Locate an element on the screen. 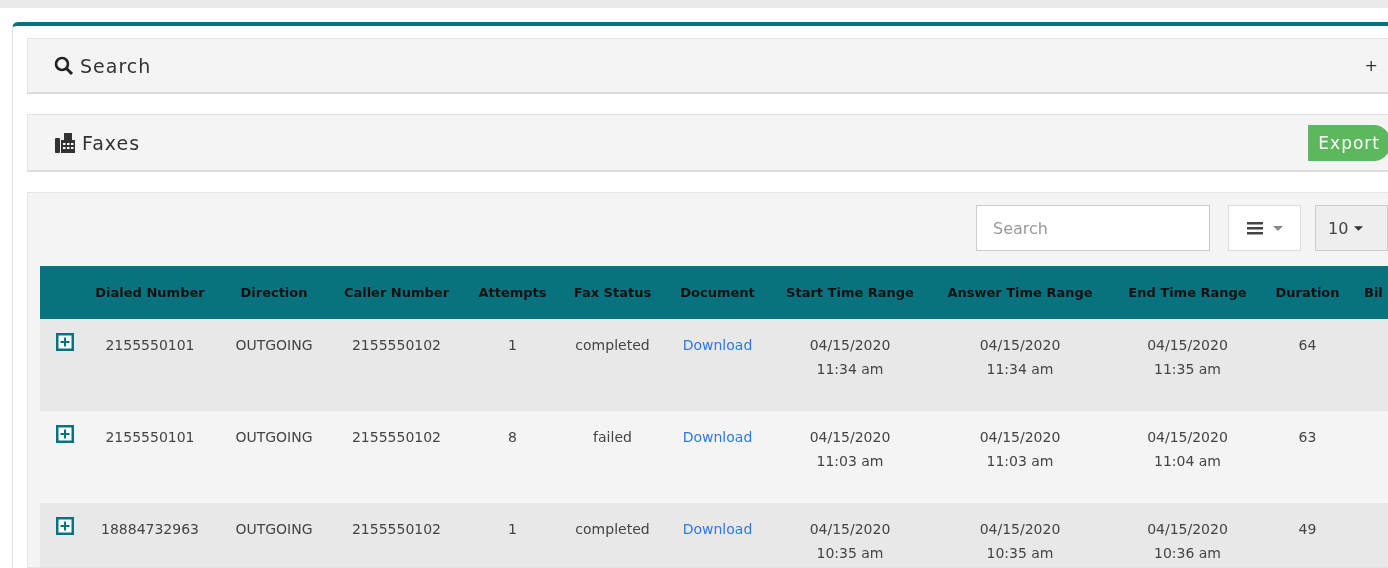  column-header: Answer Time Range is located at coordinates (1020, 292).